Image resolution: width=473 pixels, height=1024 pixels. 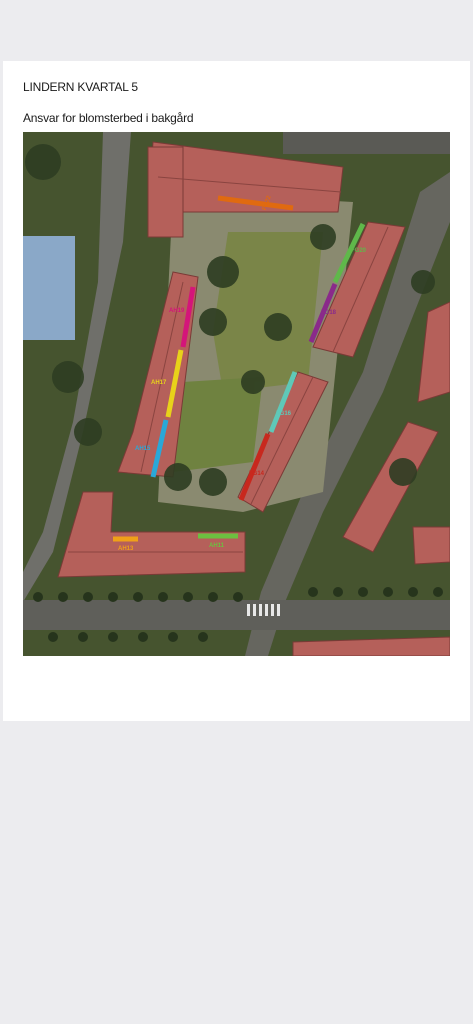 What do you see at coordinates (359, 251) in the screenshot?
I see `bed-label-fg20: FG20` at bounding box center [359, 251].